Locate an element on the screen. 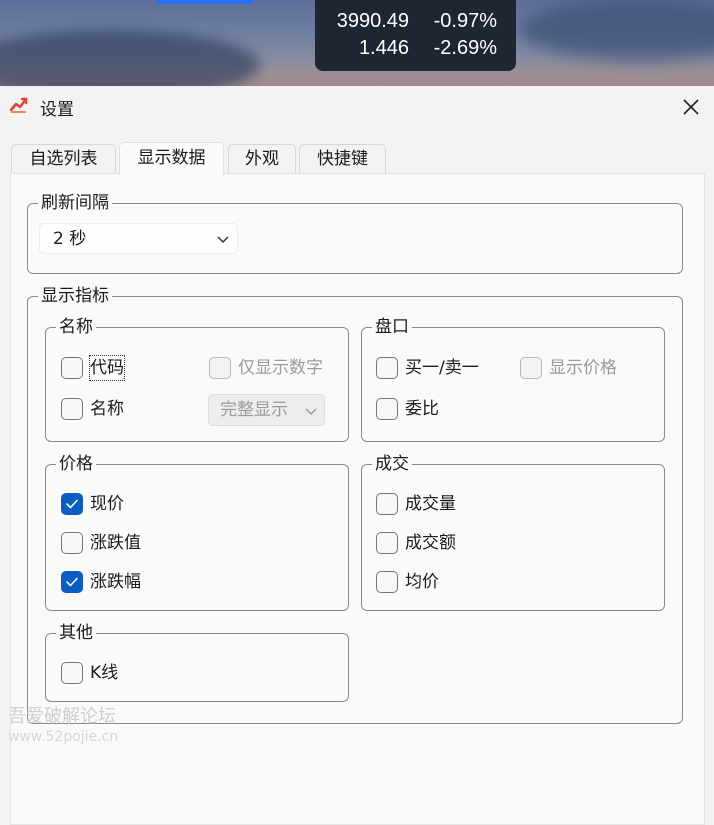  change-value-checkbox: 涨跌值 is located at coordinates (101, 543).